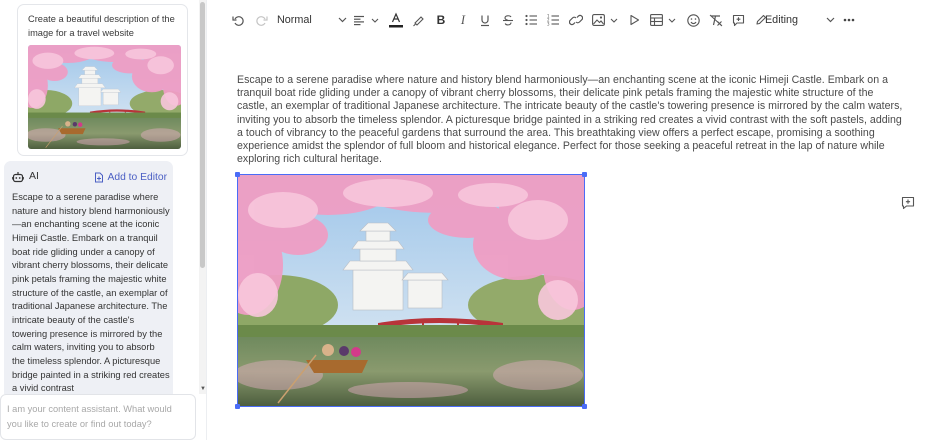 The image size is (934, 440). What do you see at coordinates (202, 135) in the screenshot?
I see `chat-scrollbar-thumb` at bounding box center [202, 135].